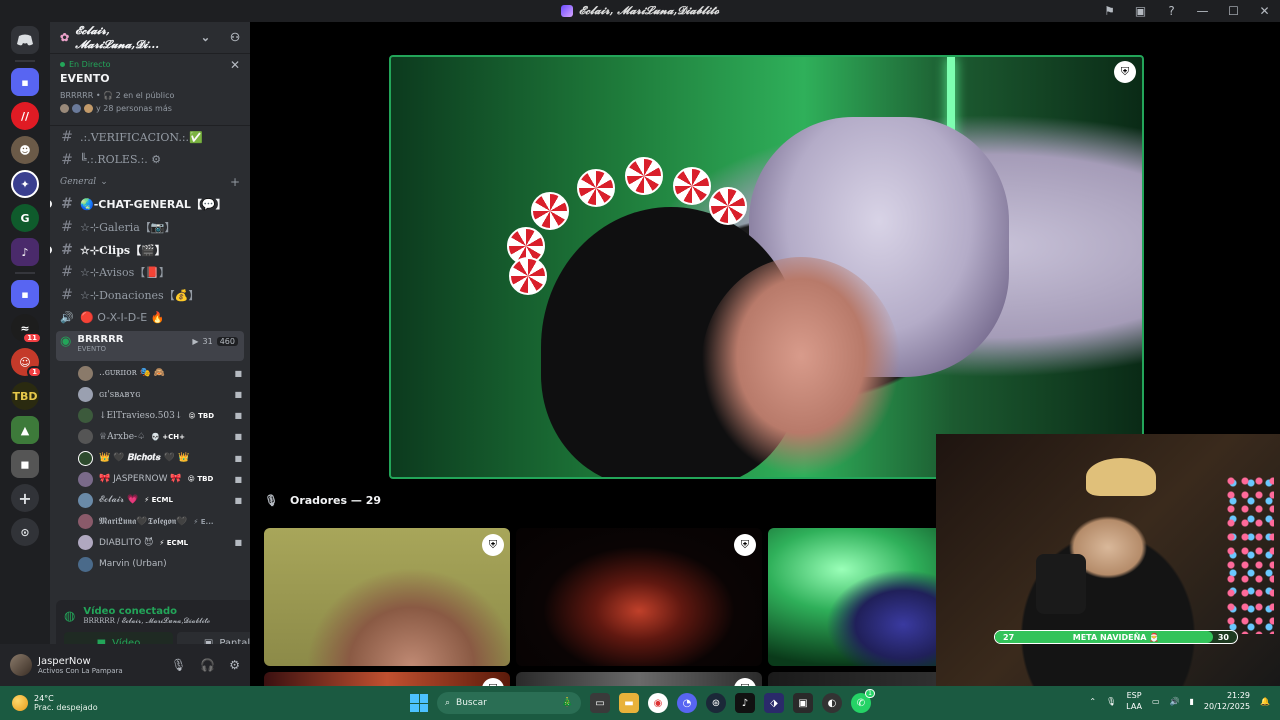  I want to click on voice-location: BRRRRR / 𝓔𝓬𝓵𝓪𝓲𝓻, 𝓜𝓪𝓻𝓲𝓛𝓾𝓷𝓪,𝓓𝓲𝓪𝓫𝓵𝓲𝓽𝓸, so click(146, 621).